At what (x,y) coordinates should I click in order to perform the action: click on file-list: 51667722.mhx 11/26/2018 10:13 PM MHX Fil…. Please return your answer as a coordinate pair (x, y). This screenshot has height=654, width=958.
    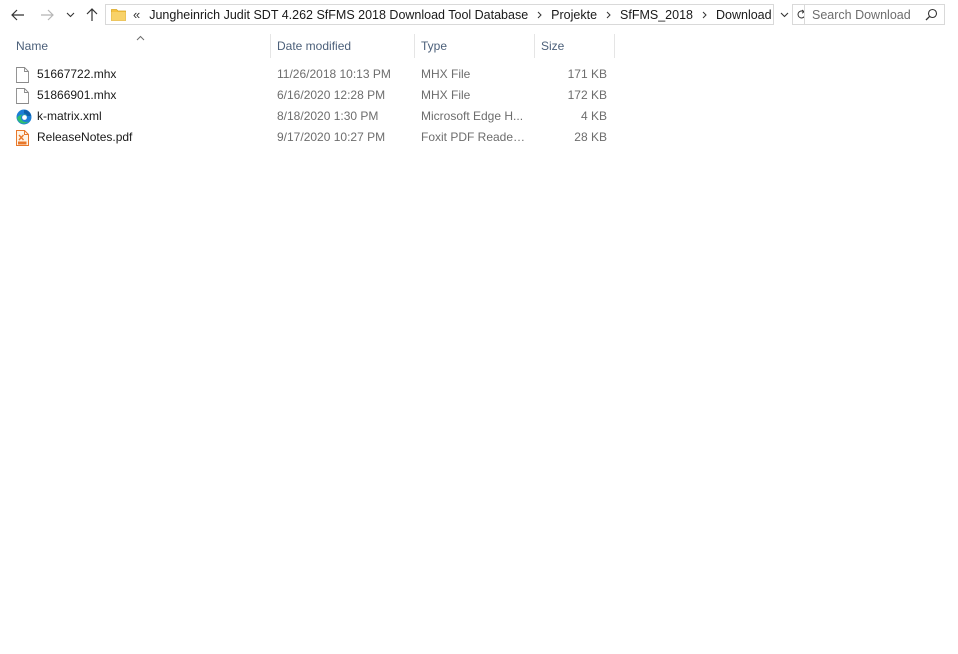
    Looking at the image, I should click on (308, 106).